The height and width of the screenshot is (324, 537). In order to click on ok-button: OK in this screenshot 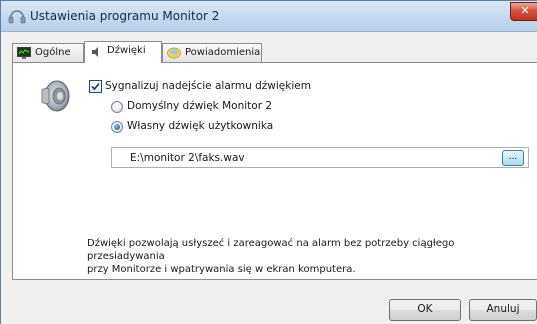, I will do `click(425, 310)`.